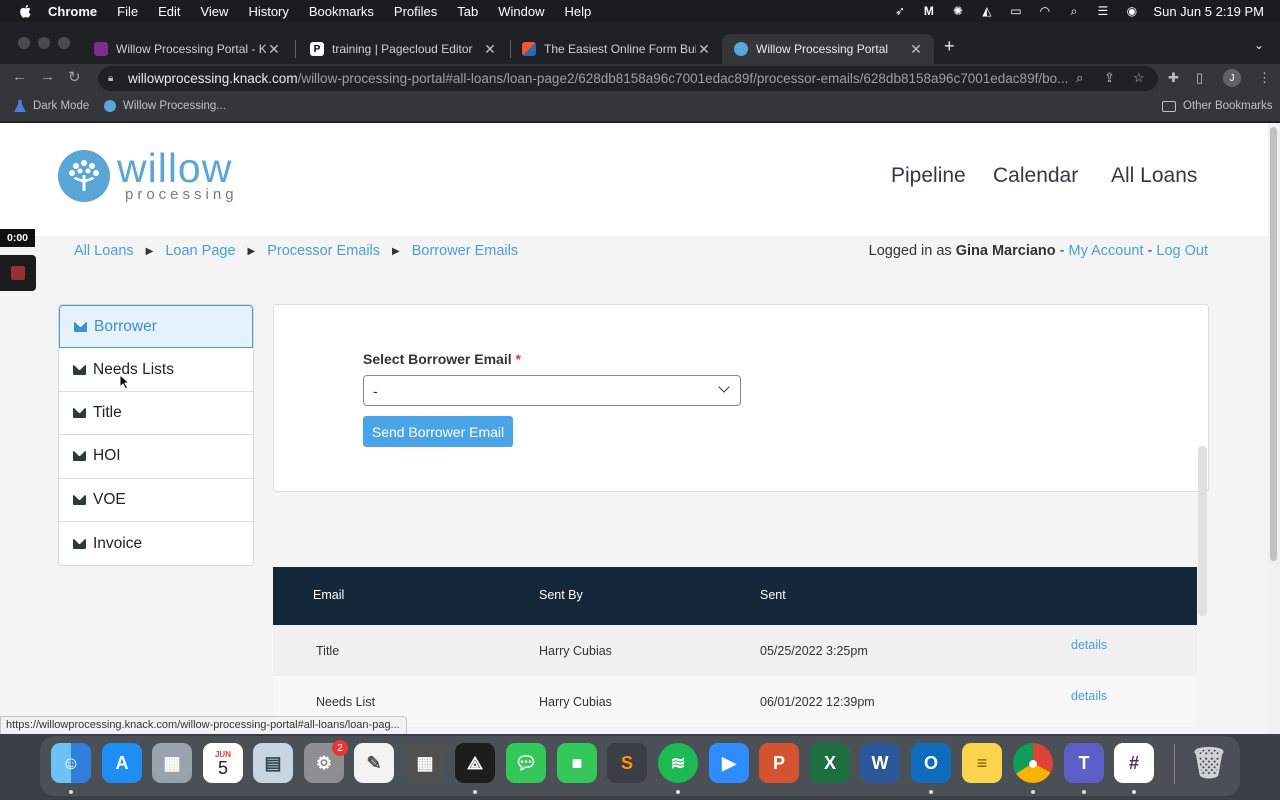  What do you see at coordinates (1073, 11) in the screenshot?
I see `spotlight-search-icon: ⌕` at bounding box center [1073, 11].